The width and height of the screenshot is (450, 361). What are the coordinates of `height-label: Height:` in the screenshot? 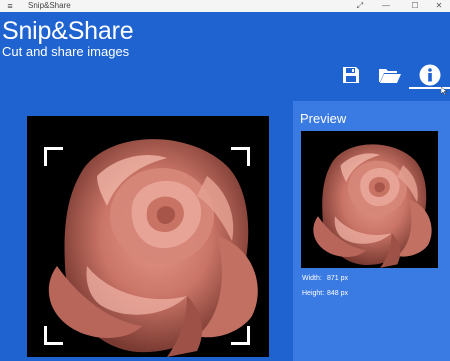 It's located at (313, 293).